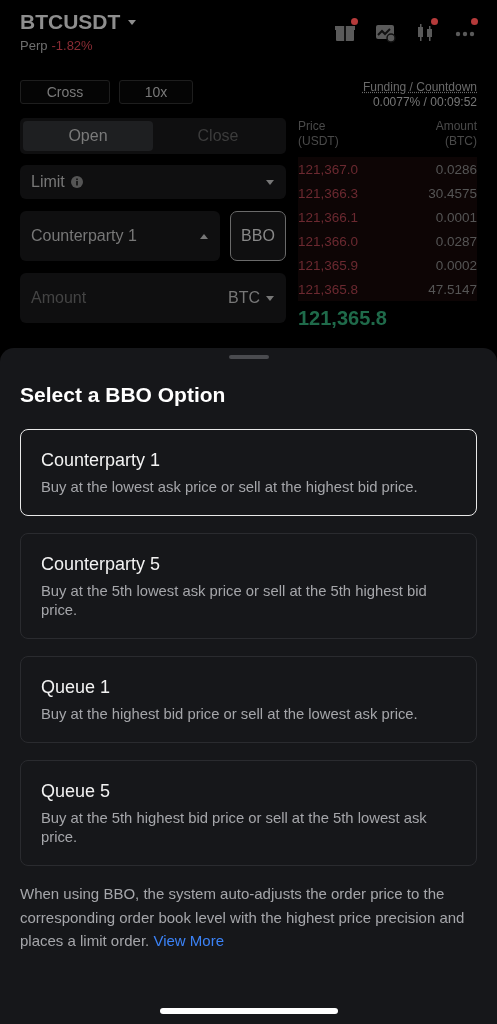 The height and width of the screenshot is (1024, 497). I want to click on option-title: Counterparty 5, so click(101, 564).